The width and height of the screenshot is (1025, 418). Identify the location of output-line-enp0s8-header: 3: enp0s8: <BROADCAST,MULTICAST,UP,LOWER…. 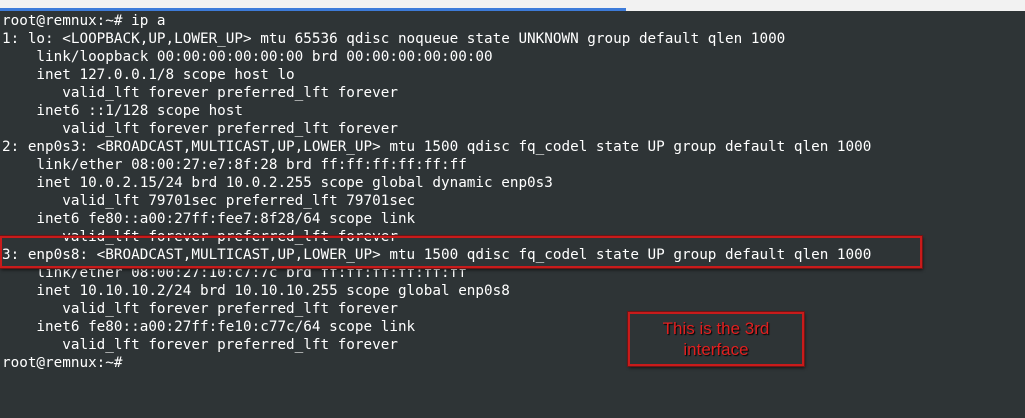
(437, 255).